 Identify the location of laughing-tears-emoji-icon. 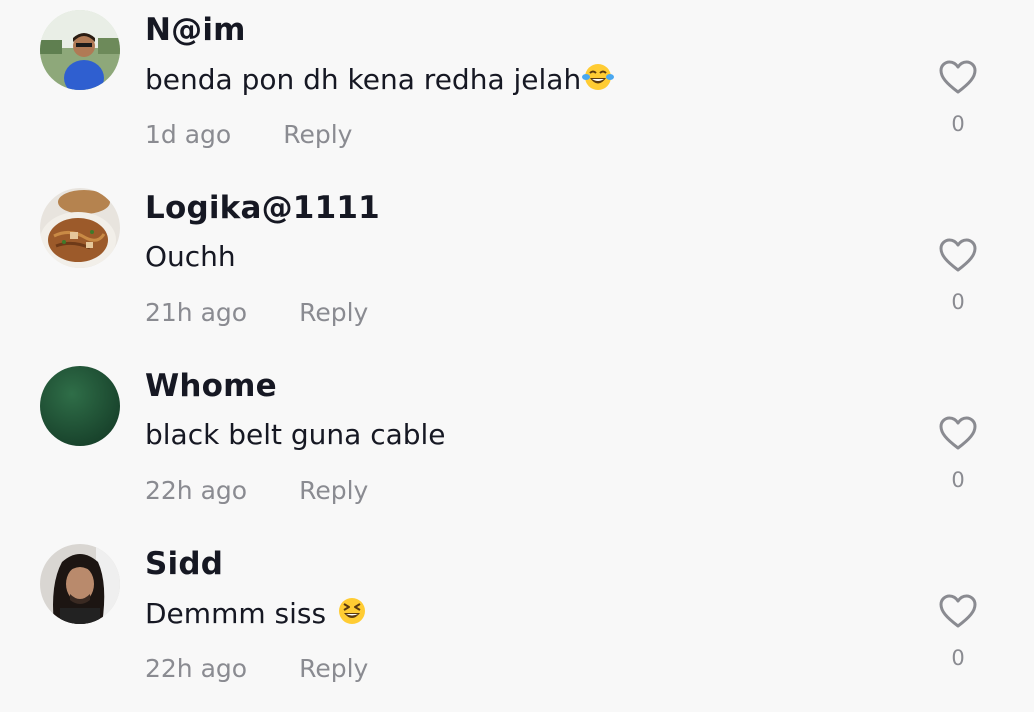
(598, 80).